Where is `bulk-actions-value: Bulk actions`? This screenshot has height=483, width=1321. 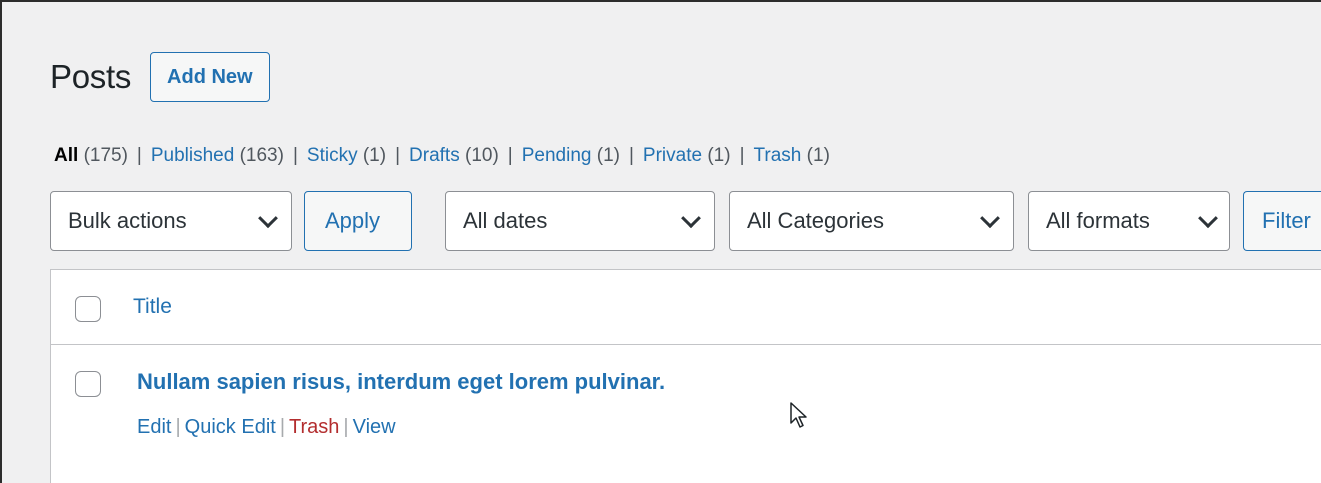 bulk-actions-value: Bulk actions is located at coordinates (127, 220).